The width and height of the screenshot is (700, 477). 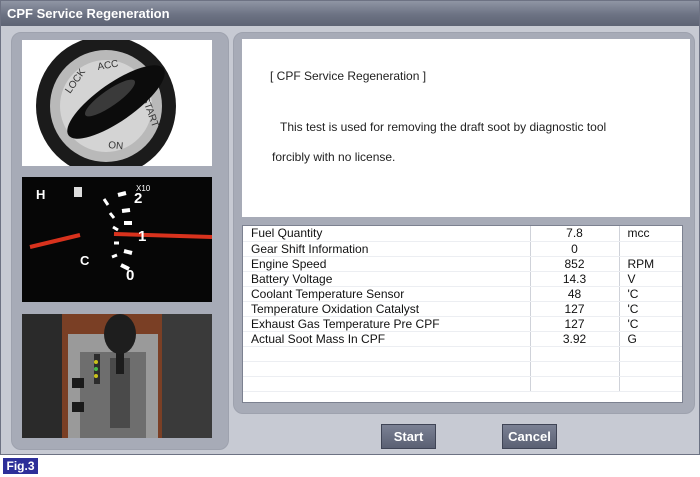 What do you see at coordinates (575, 264) in the screenshot?
I see `param-value: 852` at bounding box center [575, 264].